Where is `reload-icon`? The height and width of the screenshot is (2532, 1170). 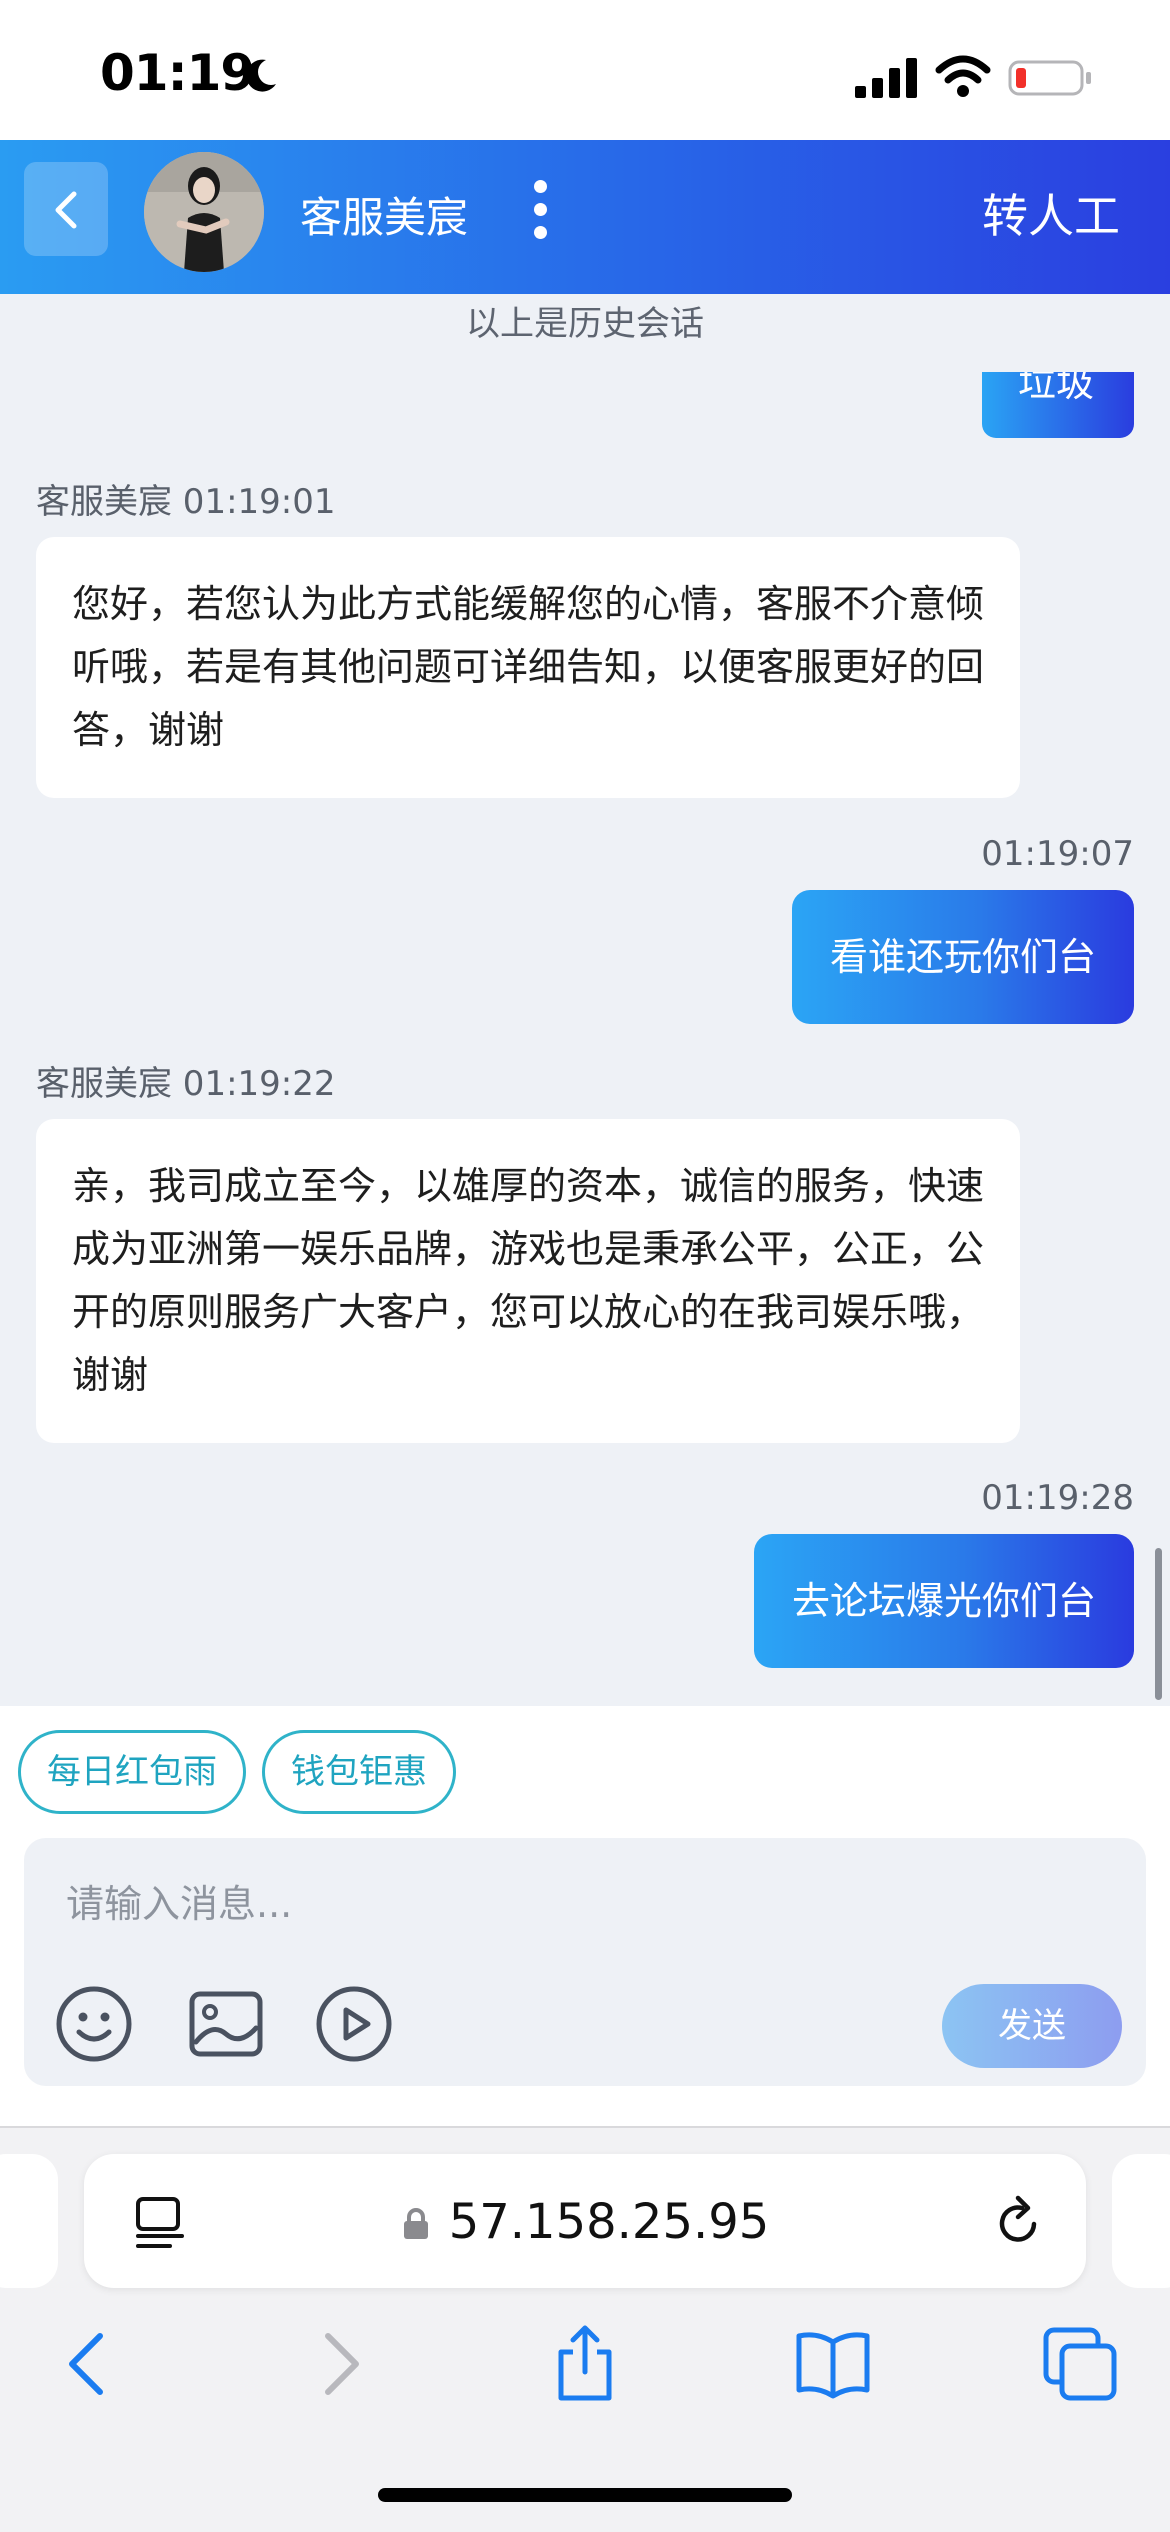
reload-icon is located at coordinates (1019, 2222).